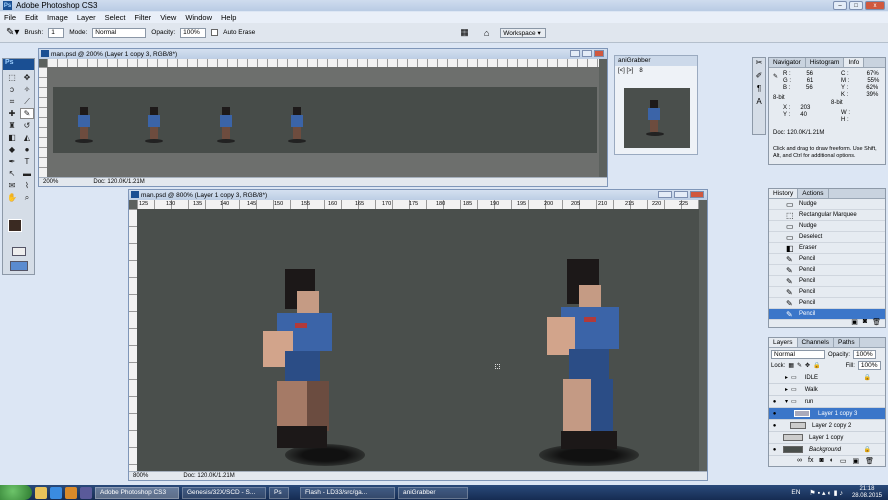  I want to click on anigrabber-window: aniGrabber [<] [>] 8, so click(656, 105).